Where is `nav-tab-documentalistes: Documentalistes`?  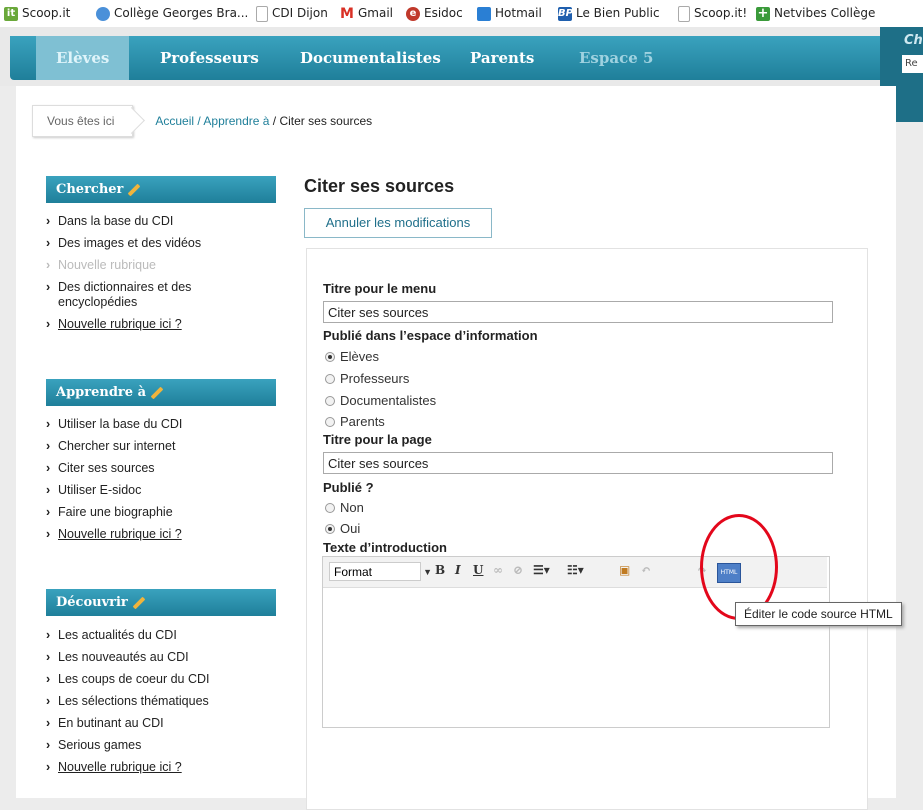 nav-tab-documentalistes: Documentalistes is located at coordinates (370, 58).